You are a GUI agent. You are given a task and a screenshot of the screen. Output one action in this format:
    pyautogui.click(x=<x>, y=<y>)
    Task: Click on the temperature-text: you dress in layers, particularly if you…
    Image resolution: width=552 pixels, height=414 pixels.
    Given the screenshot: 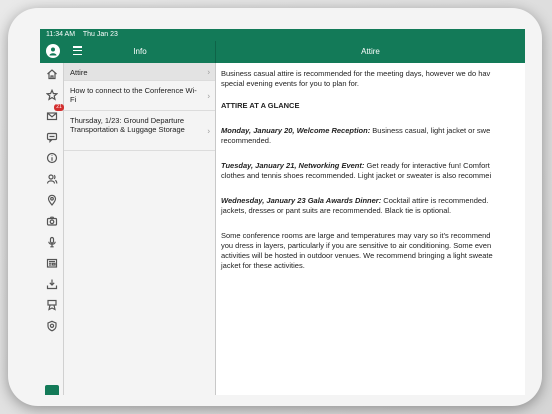 What is the action you would take?
    pyautogui.click(x=356, y=245)
    